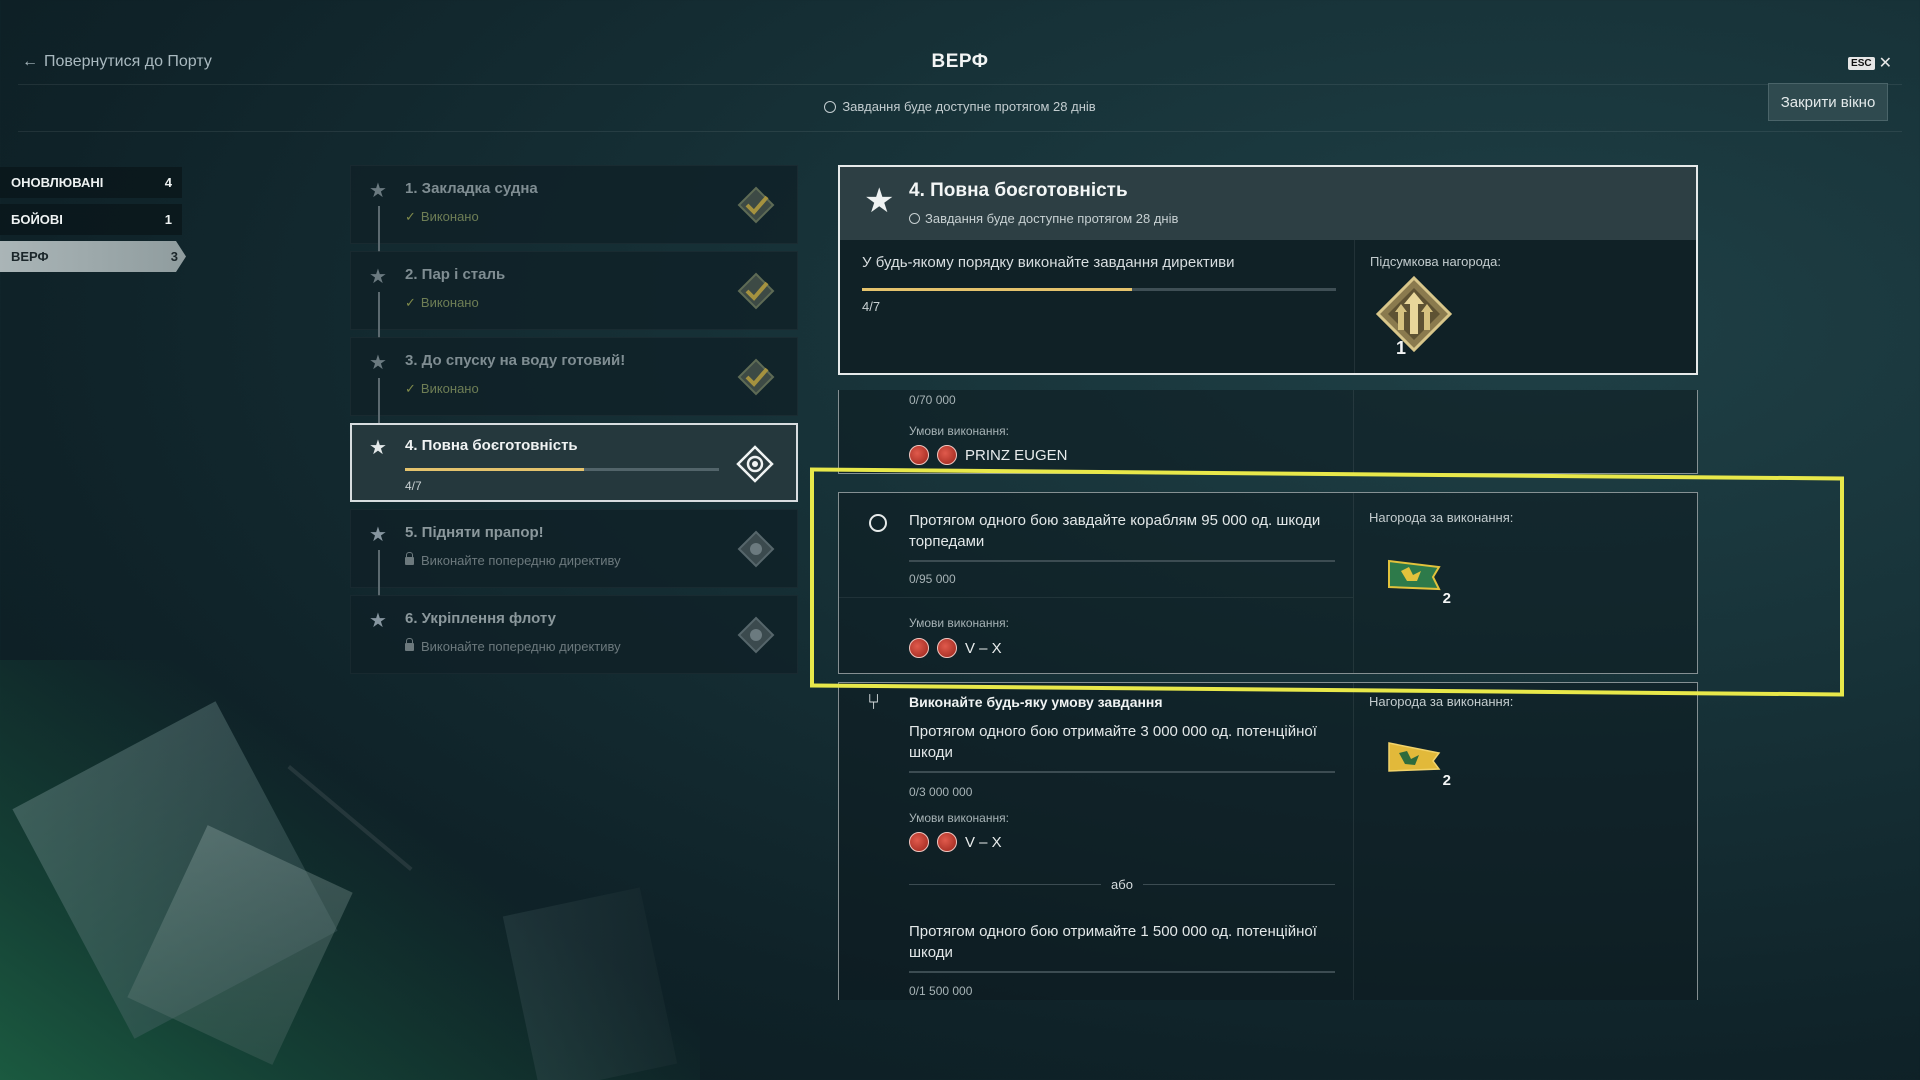 This screenshot has width=1920, height=1080. I want to click on close-window-button: Закрити вікно, so click(1828, 102).